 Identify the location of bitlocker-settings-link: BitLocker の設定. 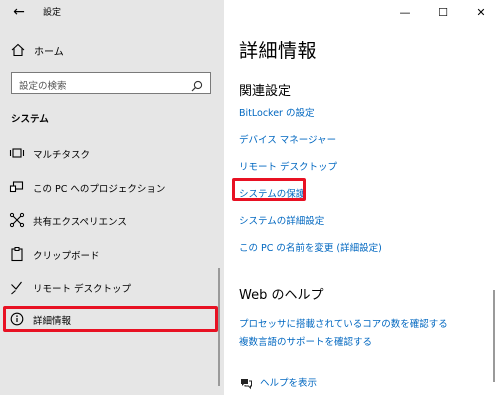
(276, 112).